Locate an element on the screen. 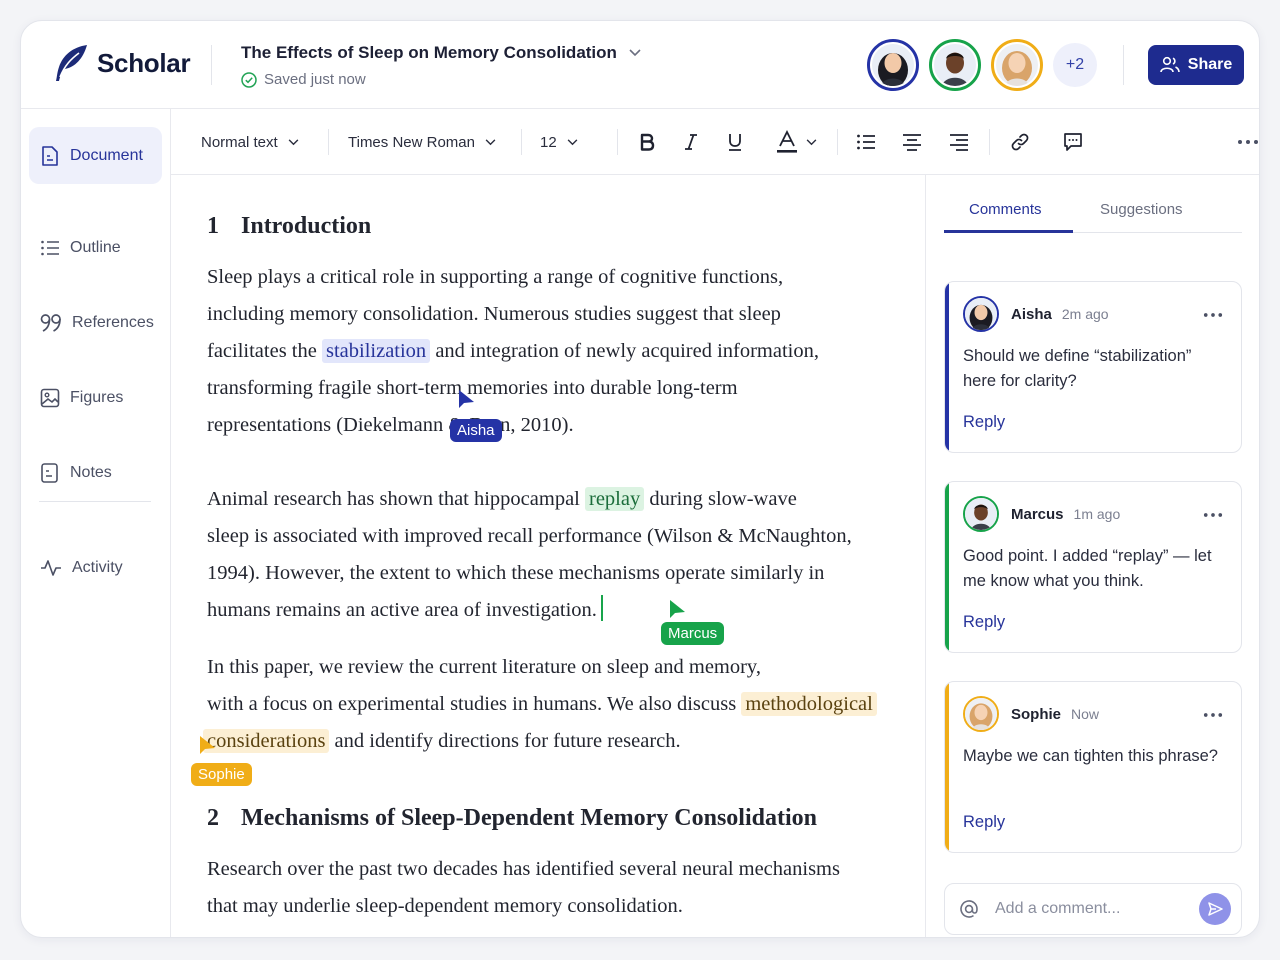 The width and height of the screenshot is (1280, 960). underline-icon is located at coordinates (735, 142).